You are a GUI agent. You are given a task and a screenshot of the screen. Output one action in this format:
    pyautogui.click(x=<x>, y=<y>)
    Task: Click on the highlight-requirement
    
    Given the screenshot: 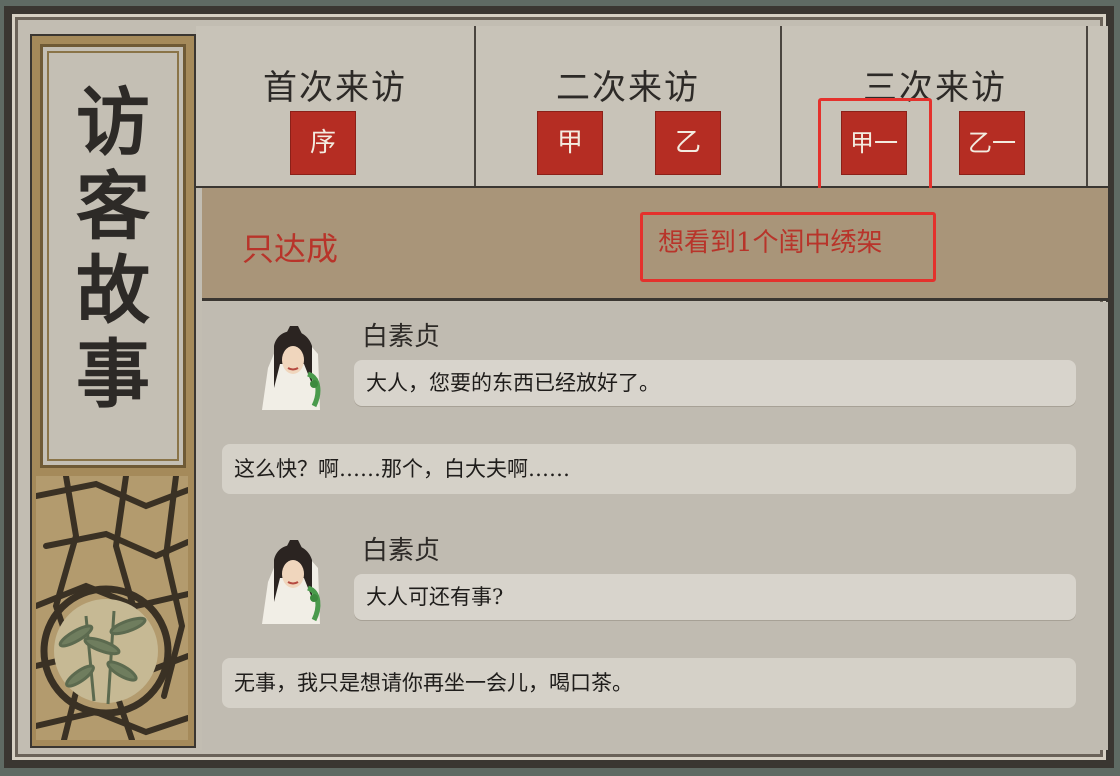 What is the action you would take?
    pyautogui.click(x=788, y=247)
    